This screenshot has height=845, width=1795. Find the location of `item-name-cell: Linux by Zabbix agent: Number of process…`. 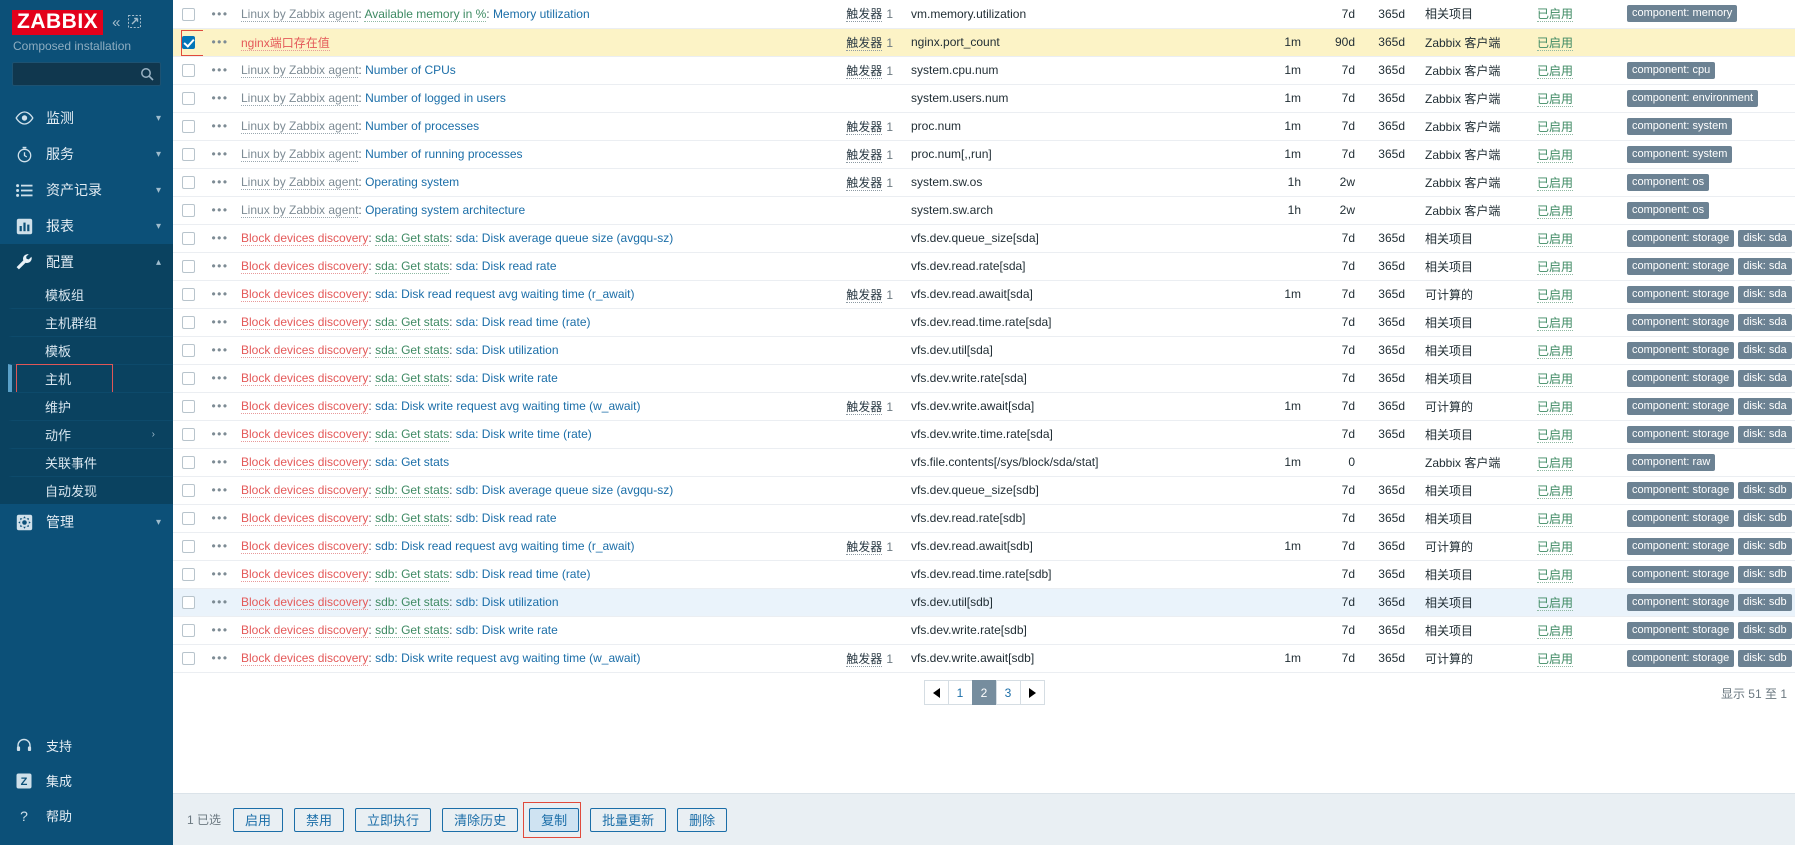

item-name-cell: Linux by Zabbix agent: Number of process… is located at coordinates (517, 126).